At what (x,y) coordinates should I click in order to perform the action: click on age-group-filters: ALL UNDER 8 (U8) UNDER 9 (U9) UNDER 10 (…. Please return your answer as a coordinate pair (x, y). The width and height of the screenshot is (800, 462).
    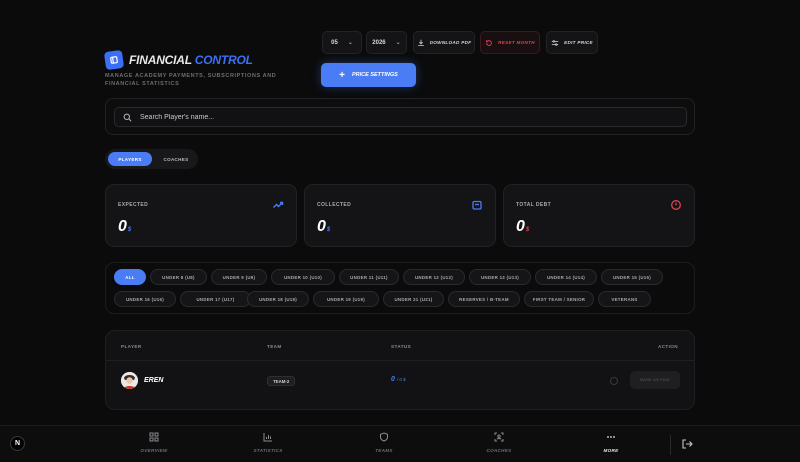
    Looking at the image, I should click on (400, 288).